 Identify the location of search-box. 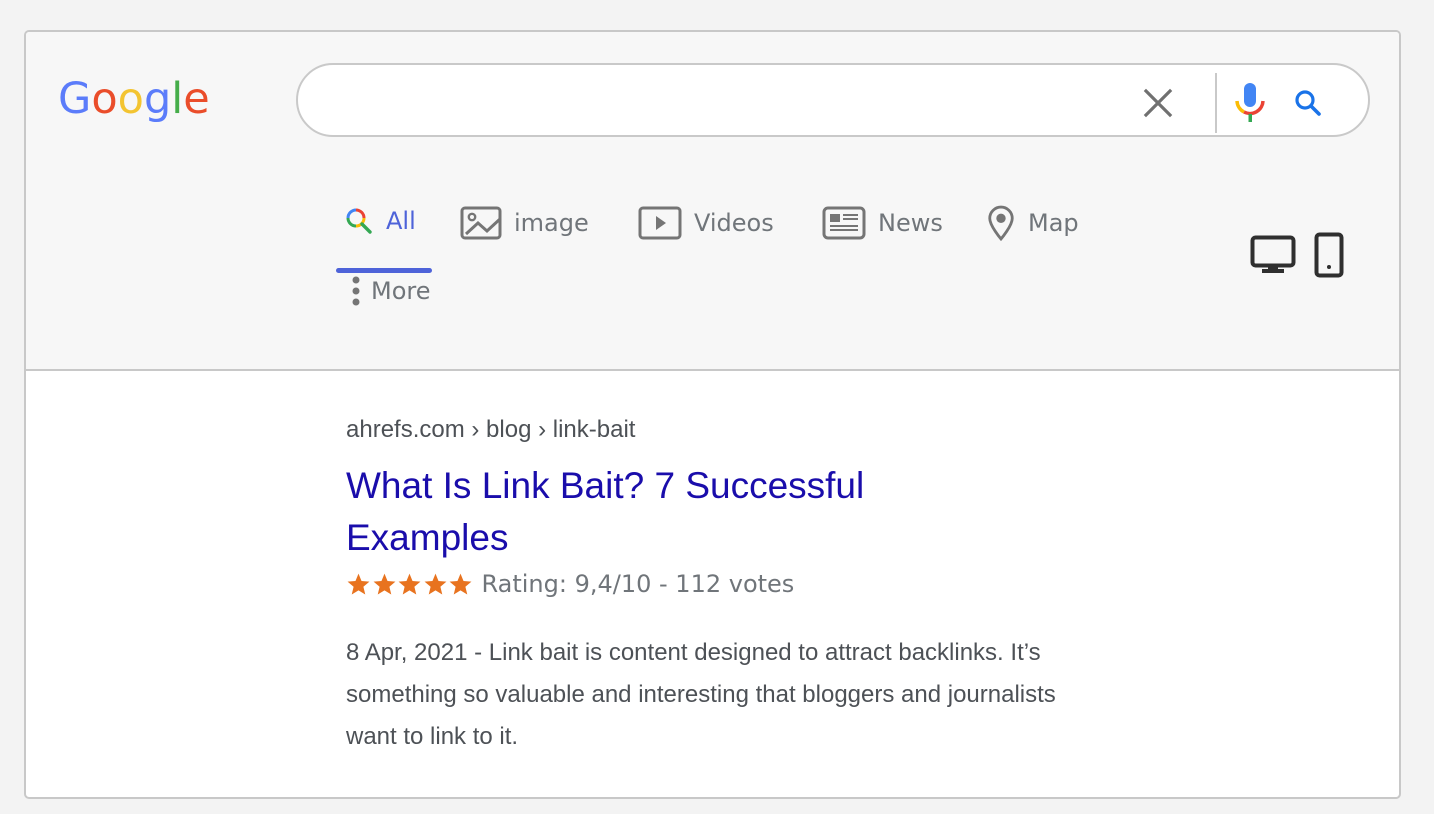
(833, 100).